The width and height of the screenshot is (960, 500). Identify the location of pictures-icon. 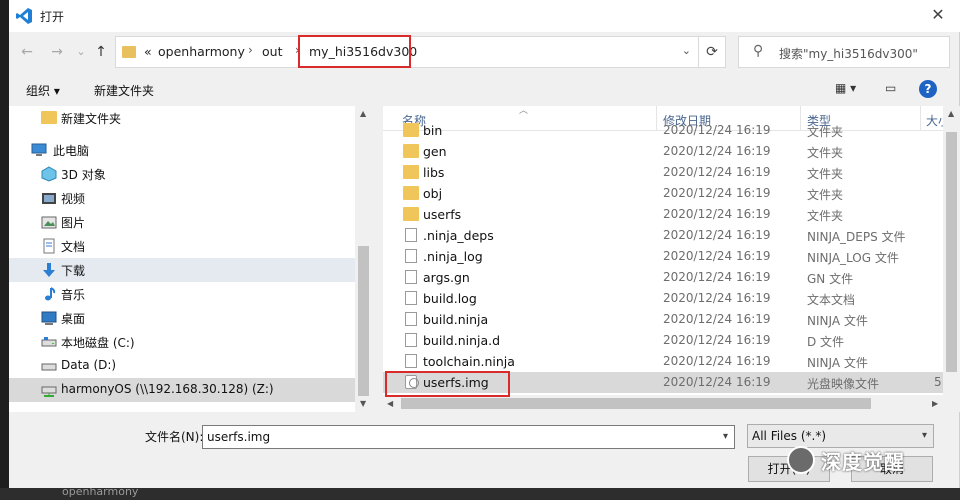
(49, 222).